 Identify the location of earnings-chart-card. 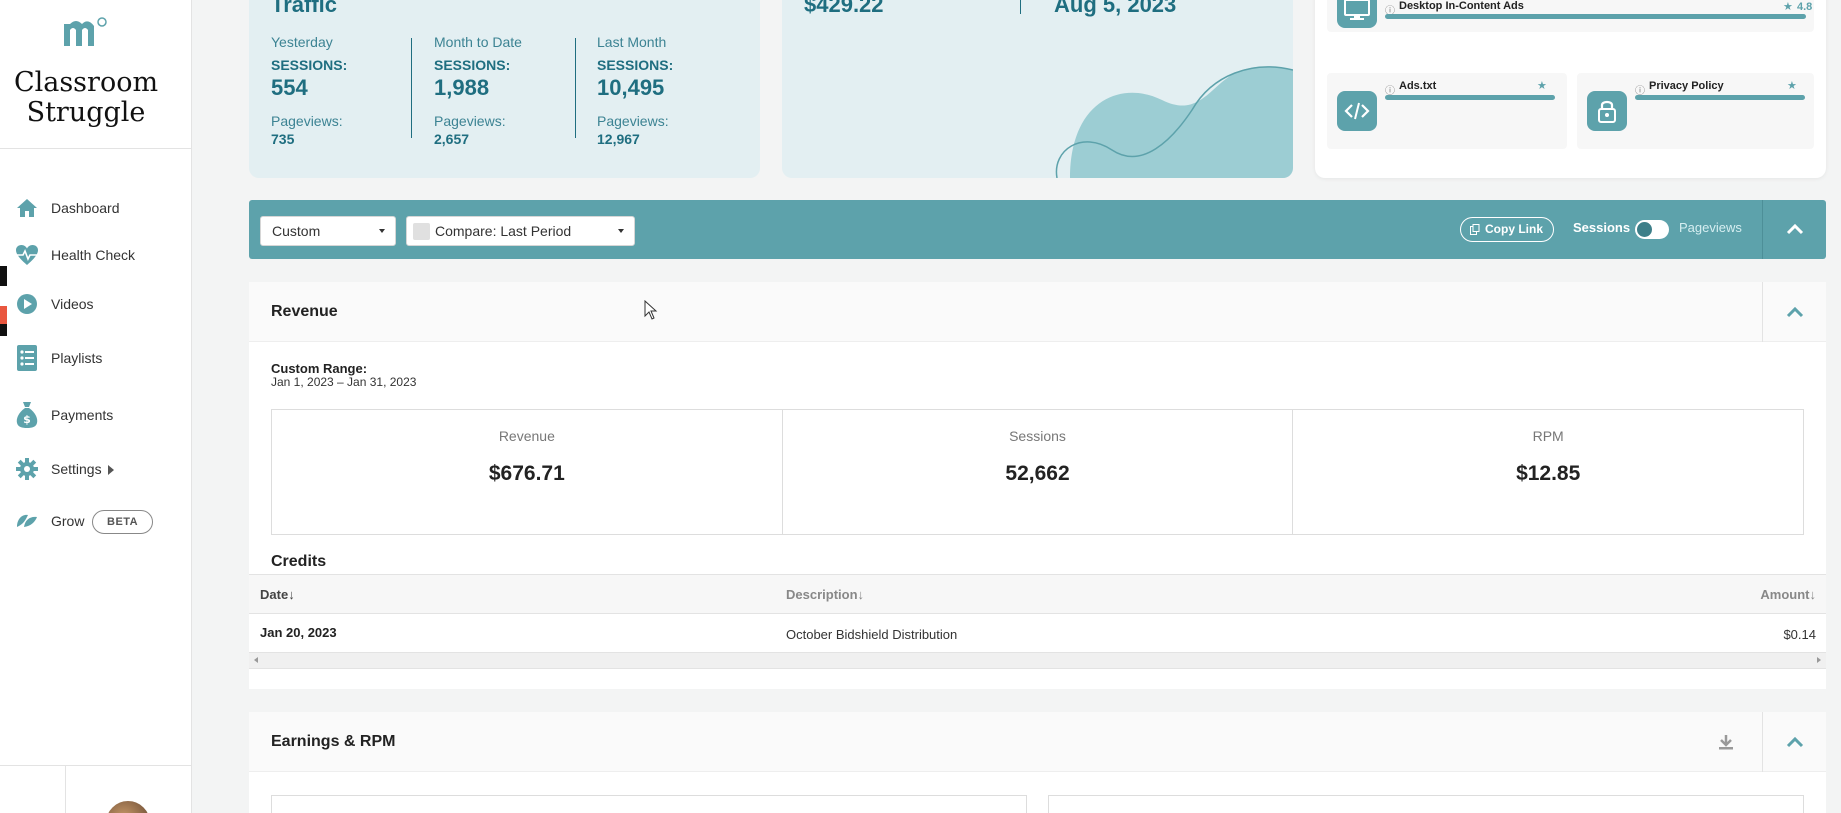
(649, 804).